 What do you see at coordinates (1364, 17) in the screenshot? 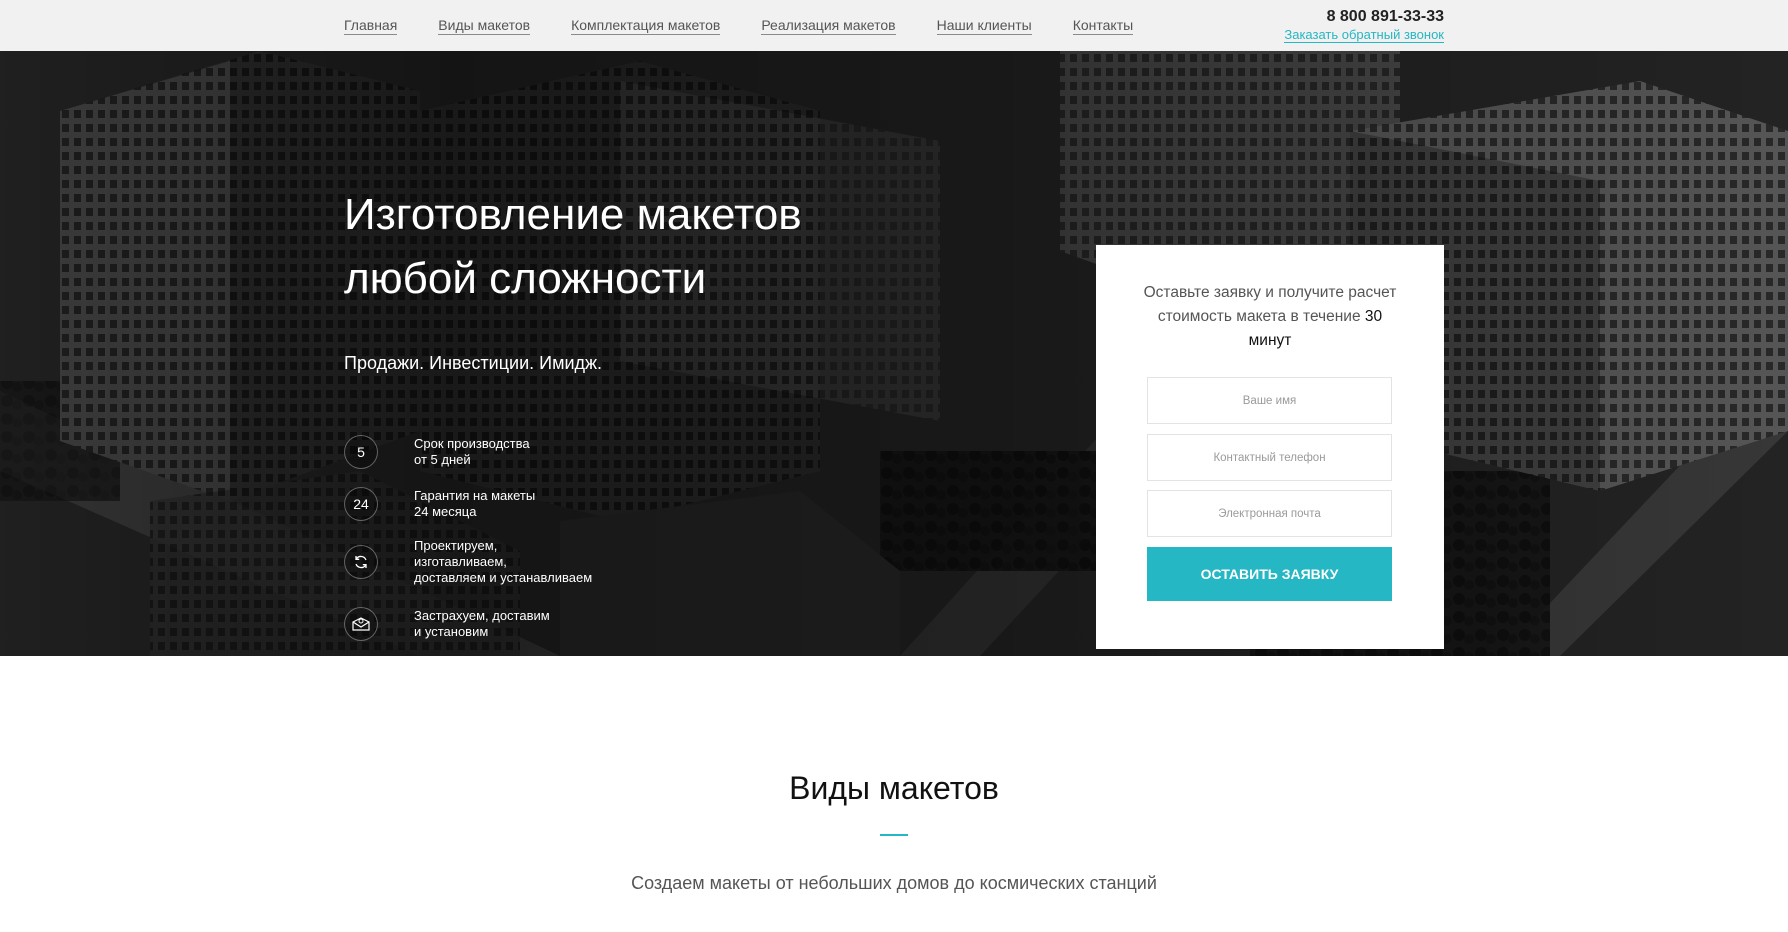
I see `phone-number: 8 800 891-33-33` at bounding box center [1364, 17].